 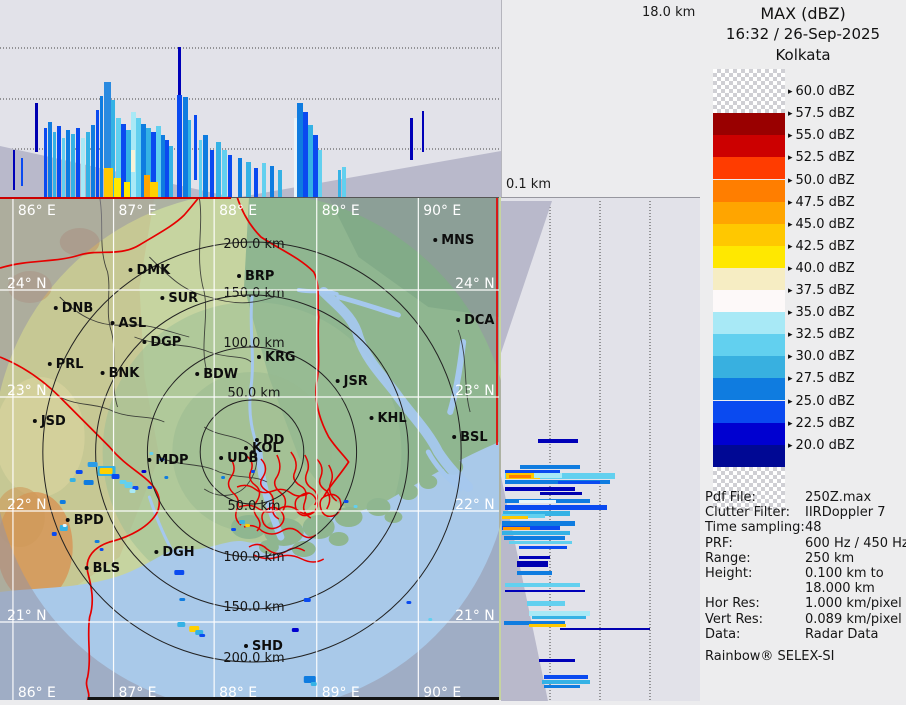 What do you see at coordinates (821, 445) in the screenshot?
I see `legend-boundary-label: ▸ 20.0 dBZ` at bounding box center [821, 445].